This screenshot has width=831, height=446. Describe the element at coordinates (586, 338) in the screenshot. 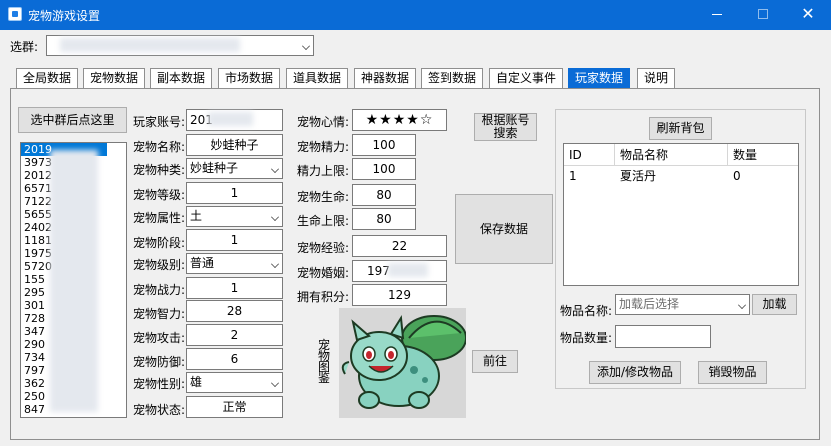

I see `item-qty-label: 物品数量:` at that location.